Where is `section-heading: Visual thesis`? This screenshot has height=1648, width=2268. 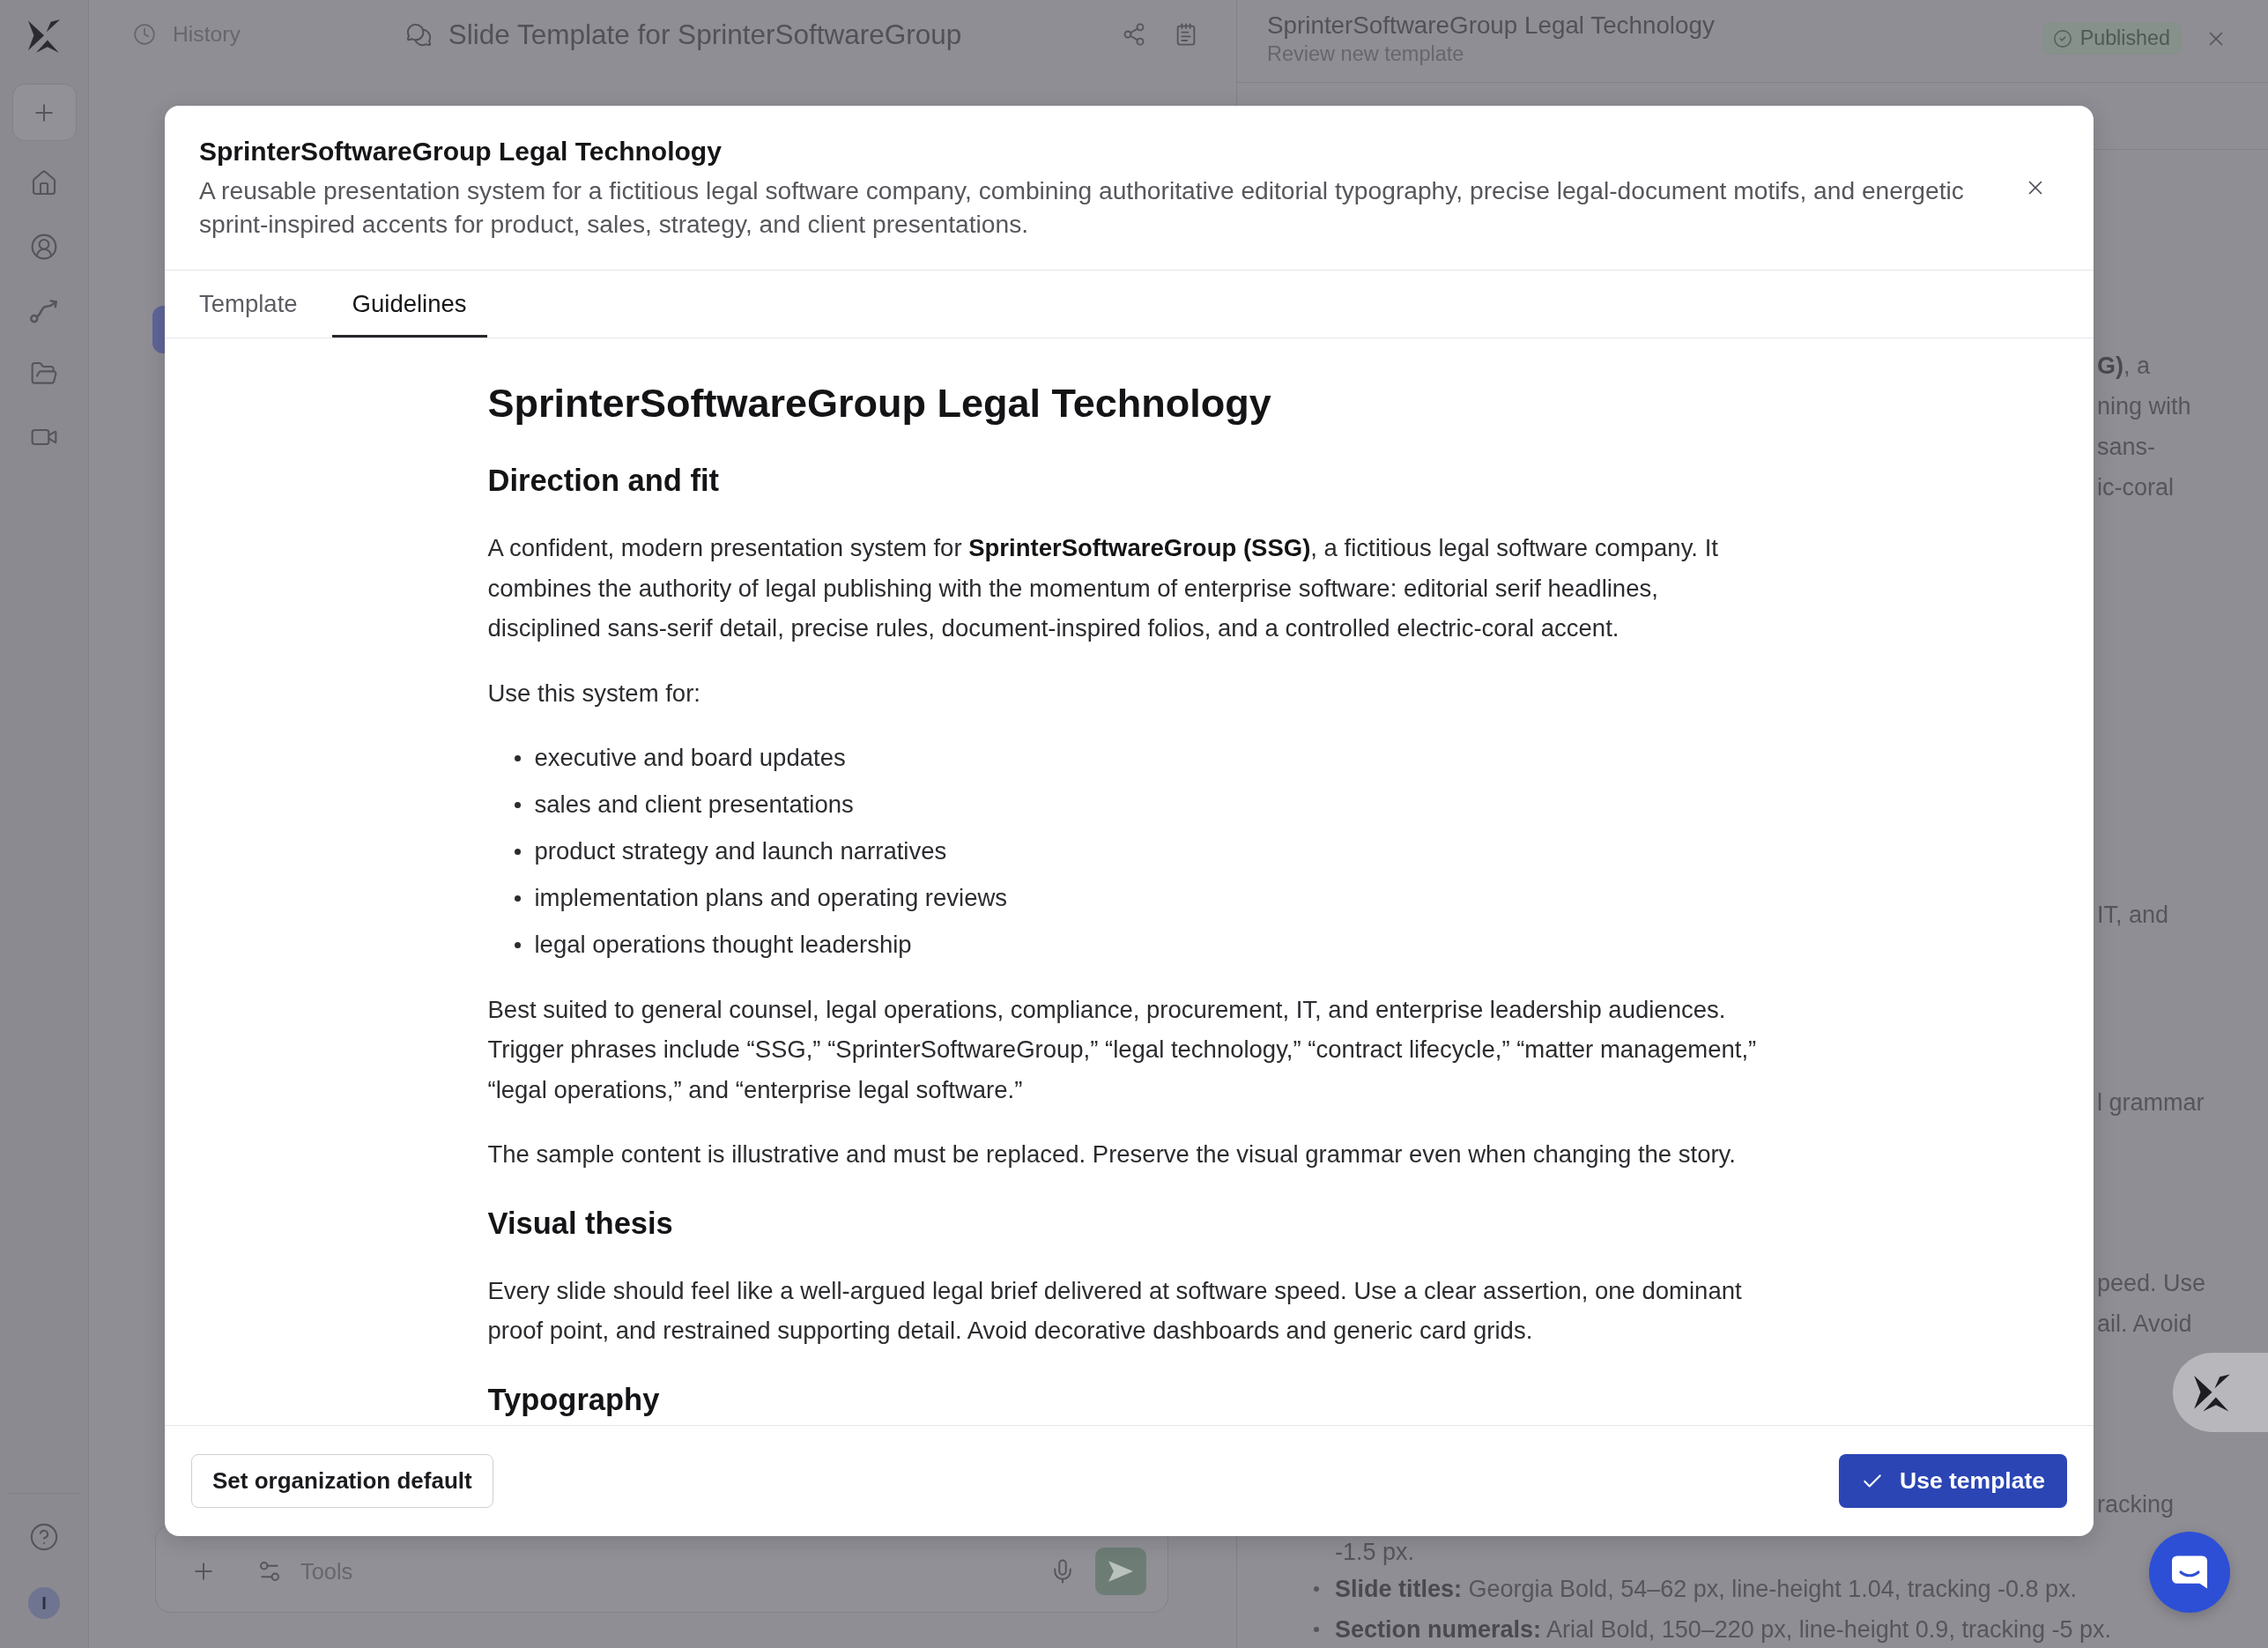 section-heading: Visual thesis is located at coordinates (580, 1223).